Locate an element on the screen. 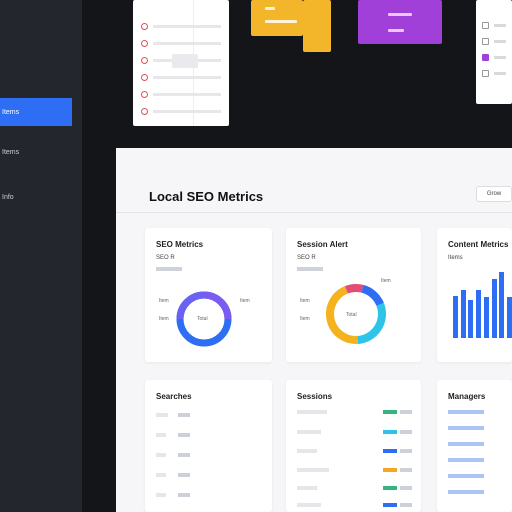 This screenshot has height=512, width=512. card-title: Managers is located at coordinates (467, 396).